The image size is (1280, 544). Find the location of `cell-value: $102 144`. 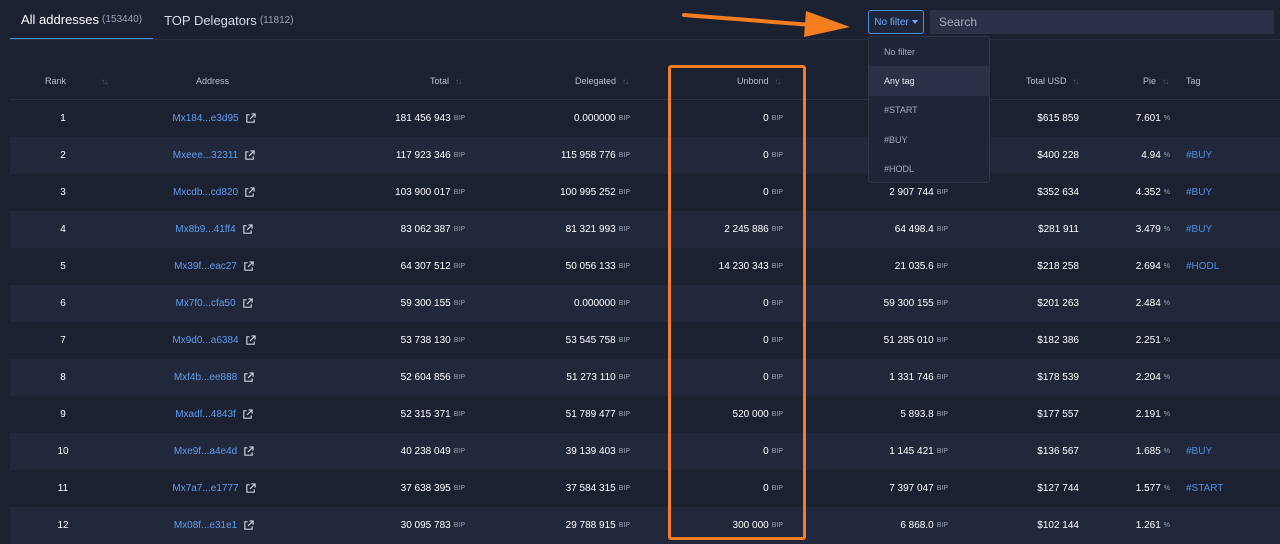

cell-value: $102 144 is located at coordinates (1058, 525).